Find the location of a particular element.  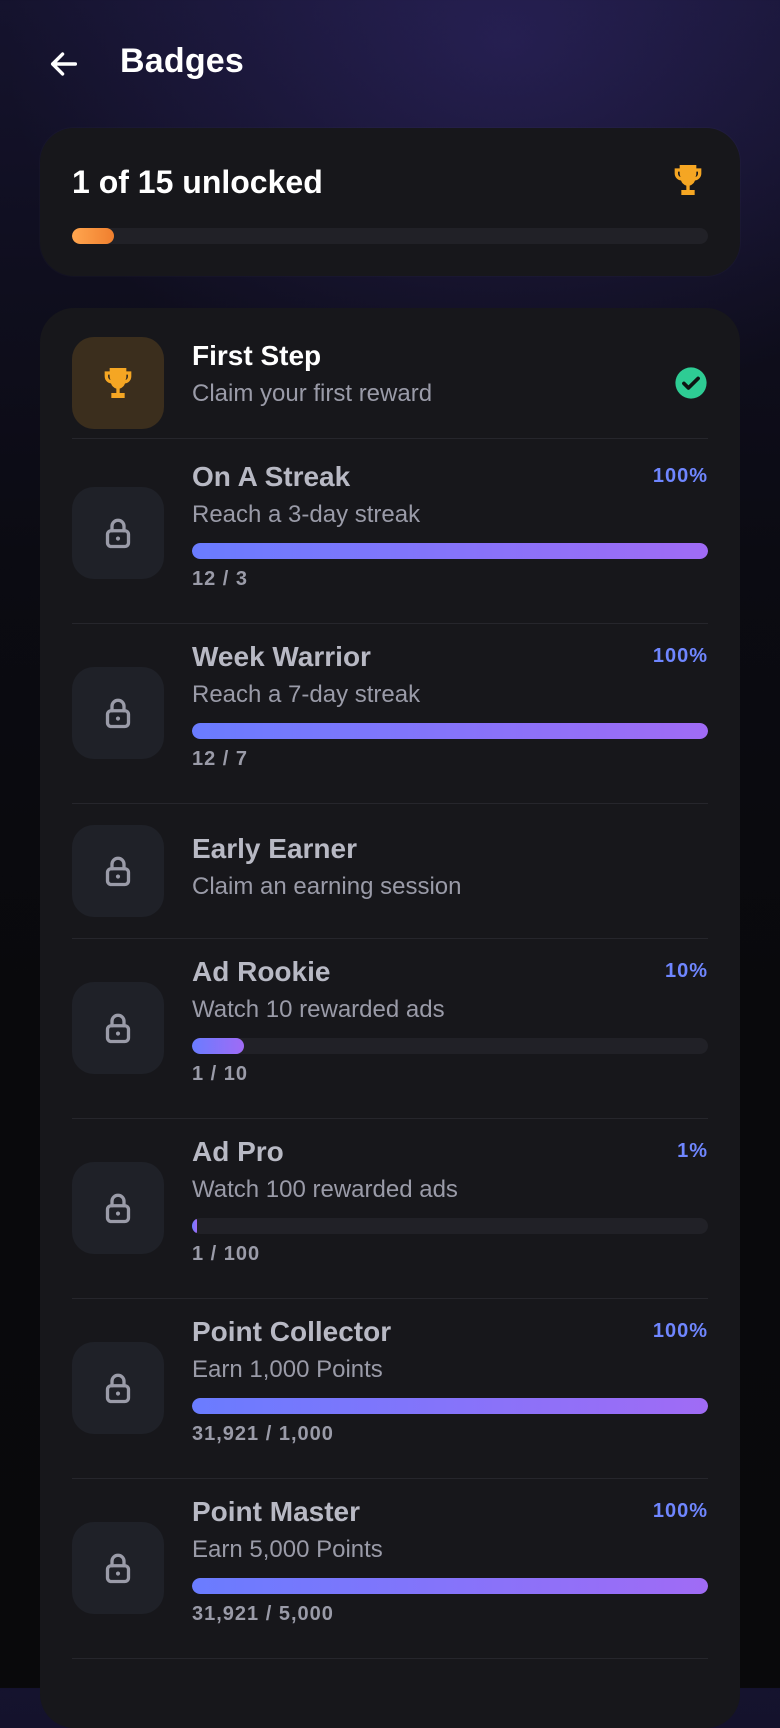

unlock-progress-bar is located at coordinates (390, 236).